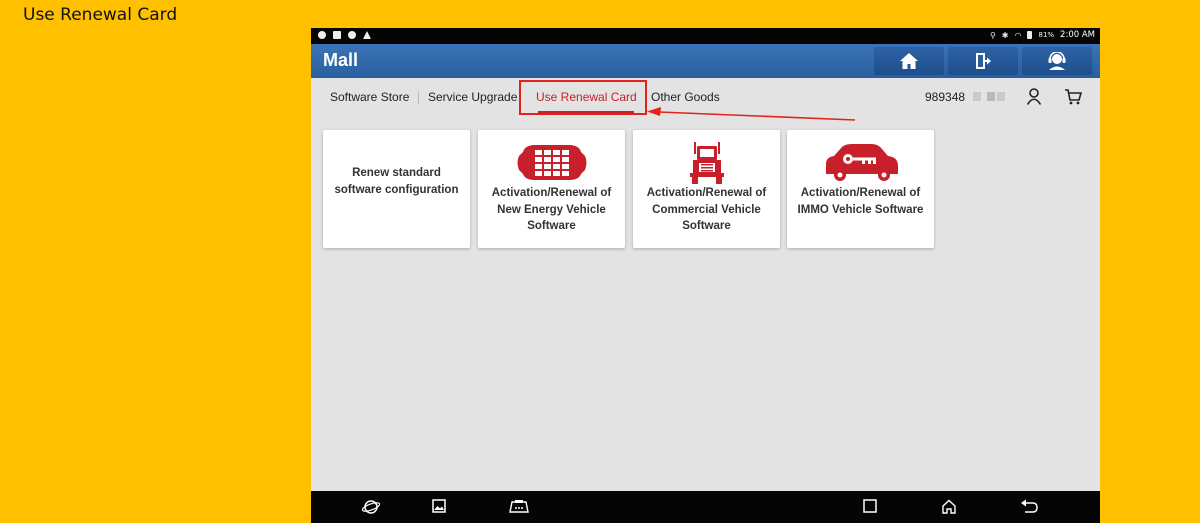 The image size is (1200, 523). I want to click on app-bar: Mall, so click(705, 61).